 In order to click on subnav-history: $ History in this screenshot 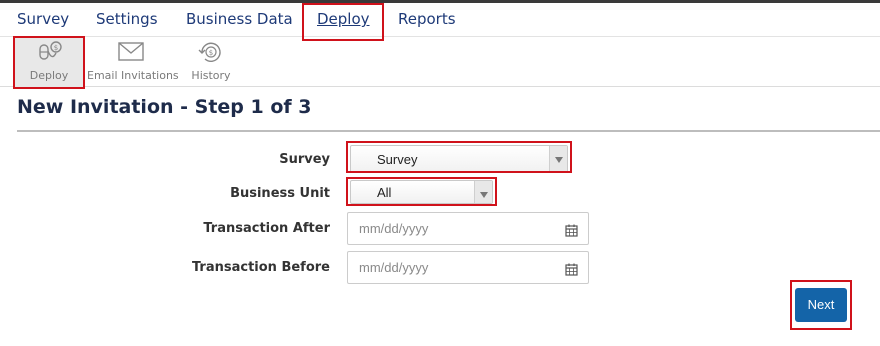, I will do `click(211, 62)`.